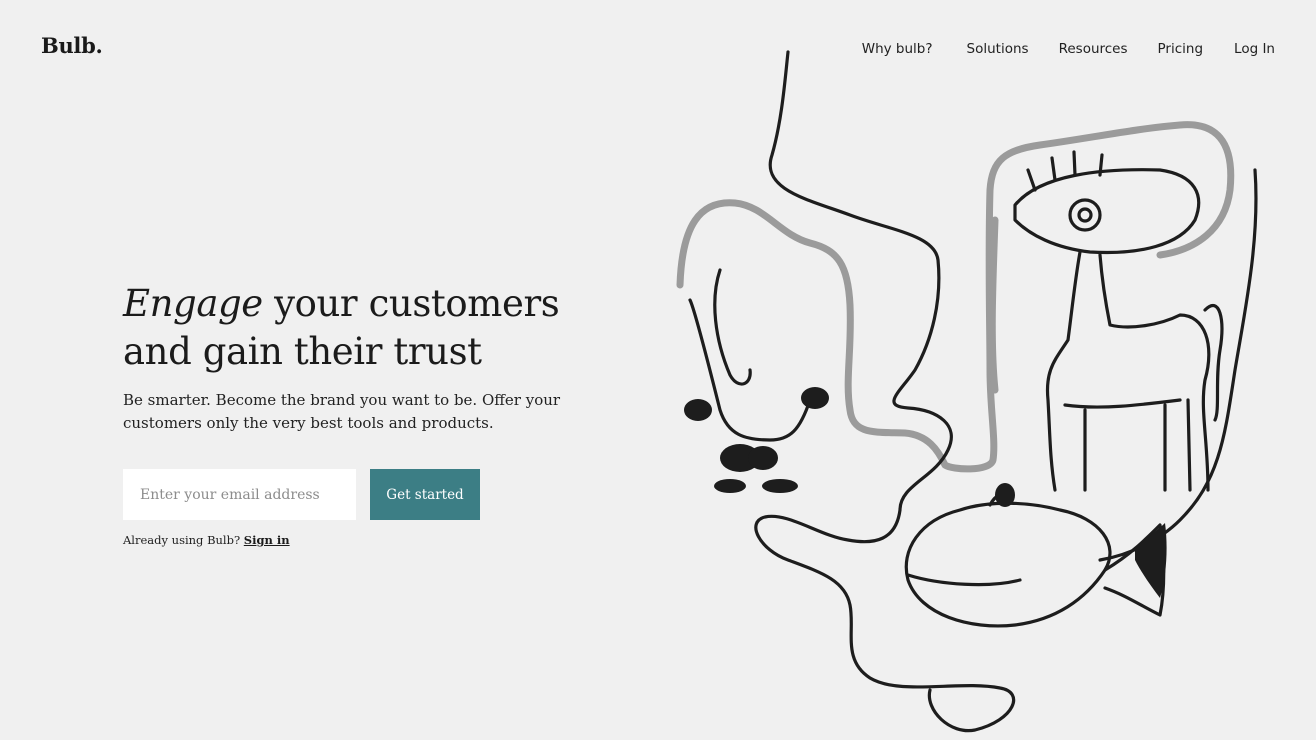 The image size is (1316, 740). I want to click on ink-fill-shapes, so click(925, 492).